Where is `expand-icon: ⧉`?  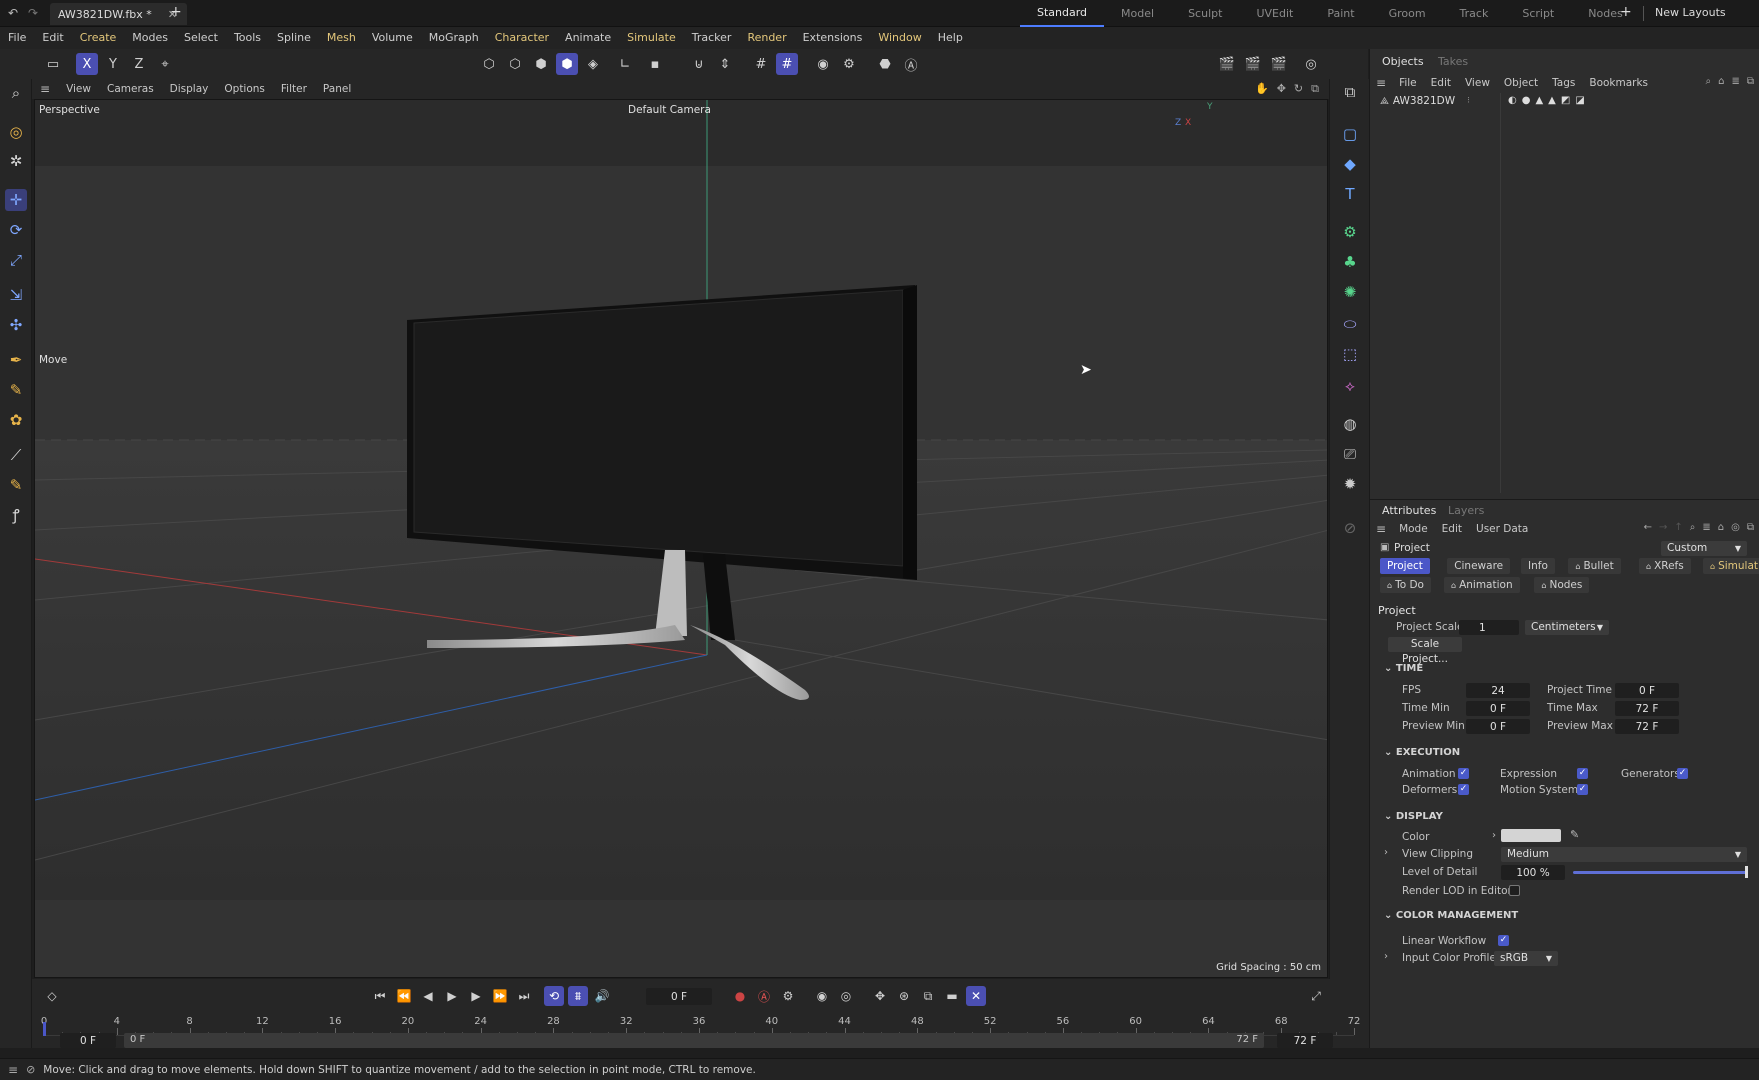 expand-icon: ⧉ is located at coordinates (1750, 527).